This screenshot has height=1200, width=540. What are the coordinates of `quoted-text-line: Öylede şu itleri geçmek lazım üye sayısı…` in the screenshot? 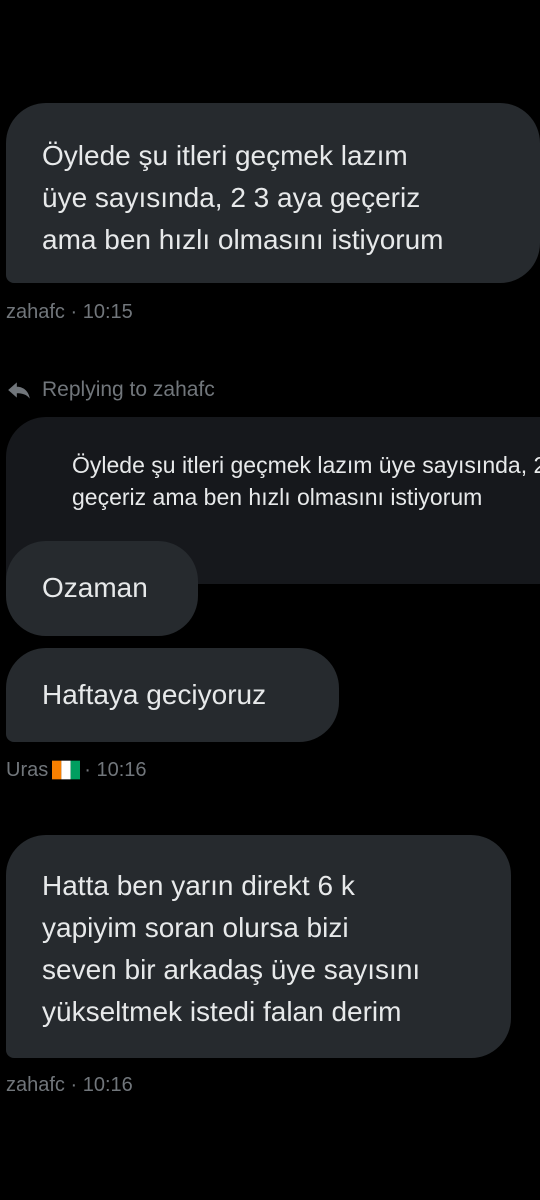 It's located at (306, 465).